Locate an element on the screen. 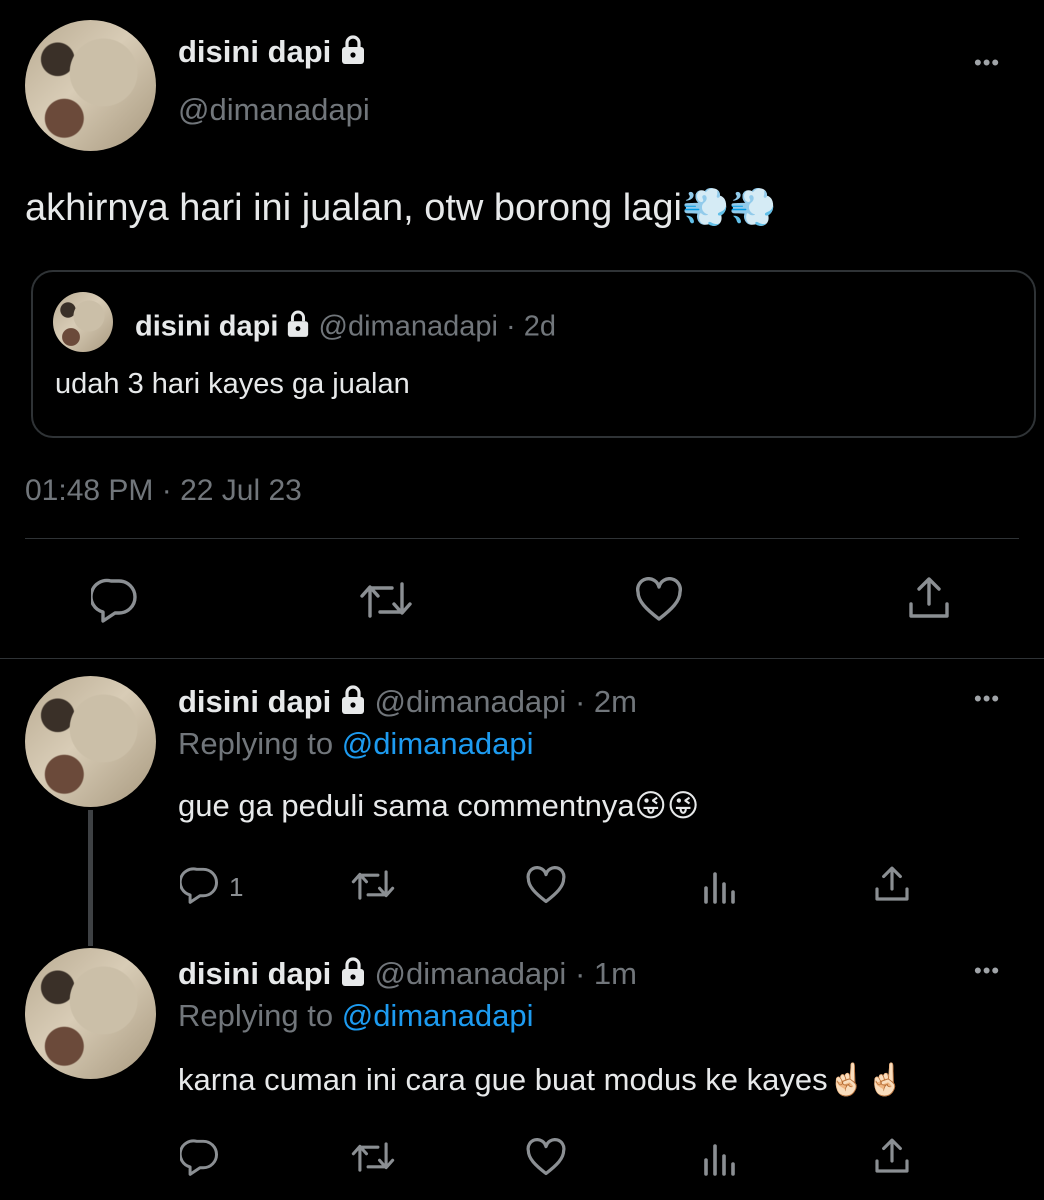 This screenshot has height=1200, width=1044. author-handle: @dimanadapi is located at coordinates (274, 110).